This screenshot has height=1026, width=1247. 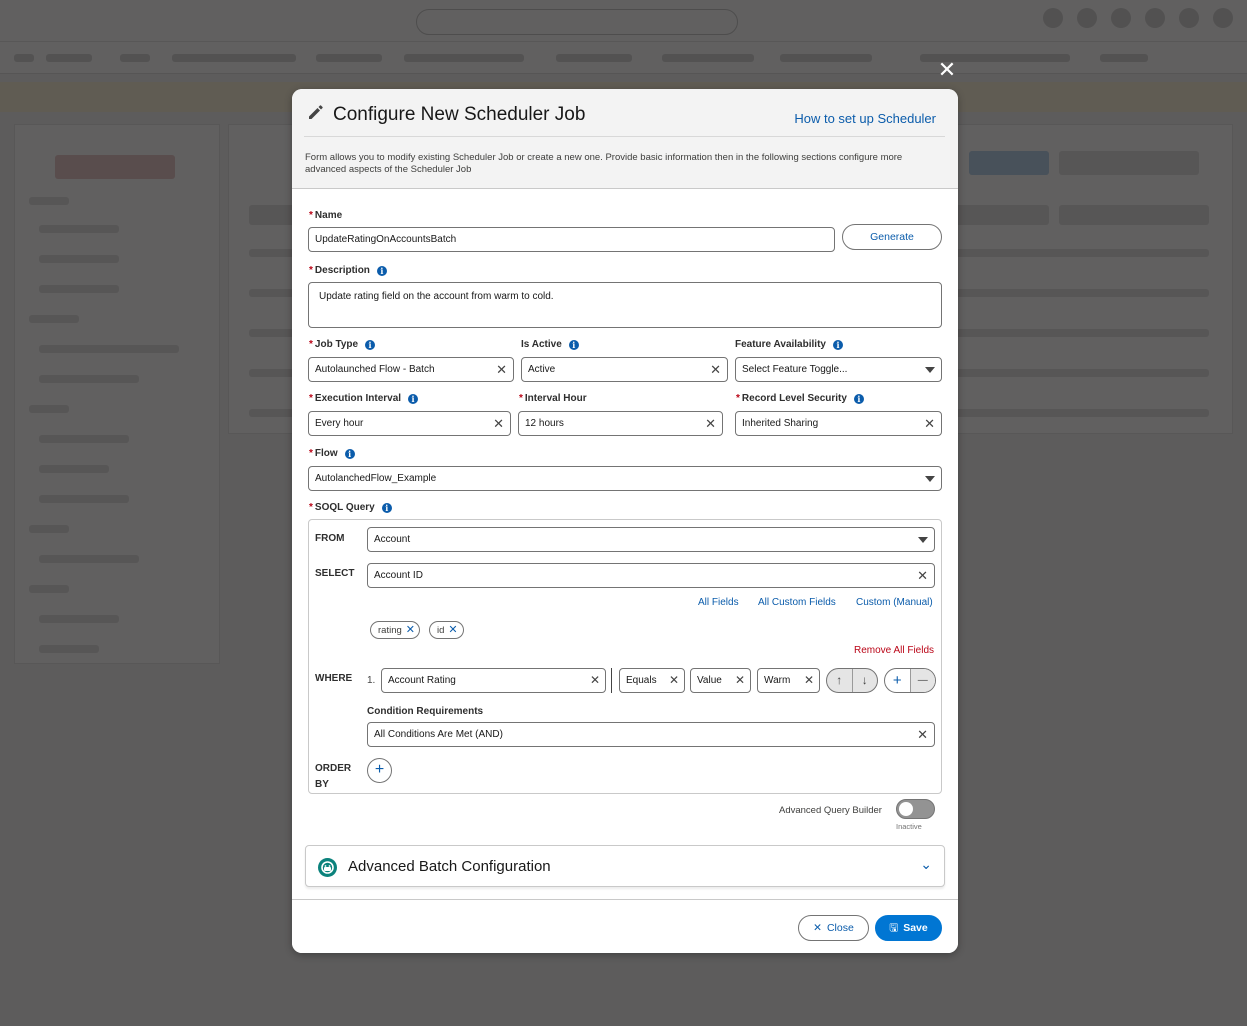 I want to click on execution-interval-label: * Execution Interval i, so click(x=364, y=398).